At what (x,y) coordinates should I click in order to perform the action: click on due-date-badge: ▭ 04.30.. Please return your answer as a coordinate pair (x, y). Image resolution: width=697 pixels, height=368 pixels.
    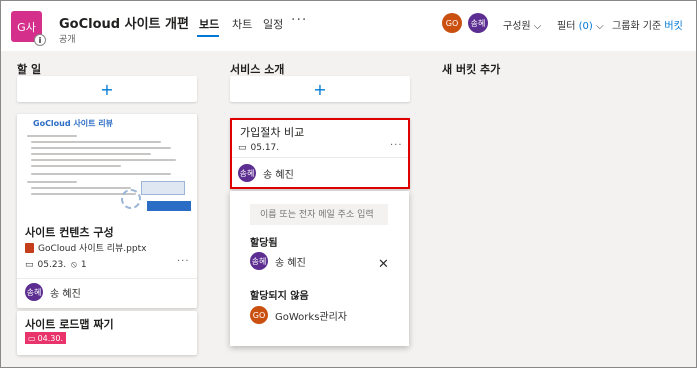
    Looking at the image, I should click on (46, 338).